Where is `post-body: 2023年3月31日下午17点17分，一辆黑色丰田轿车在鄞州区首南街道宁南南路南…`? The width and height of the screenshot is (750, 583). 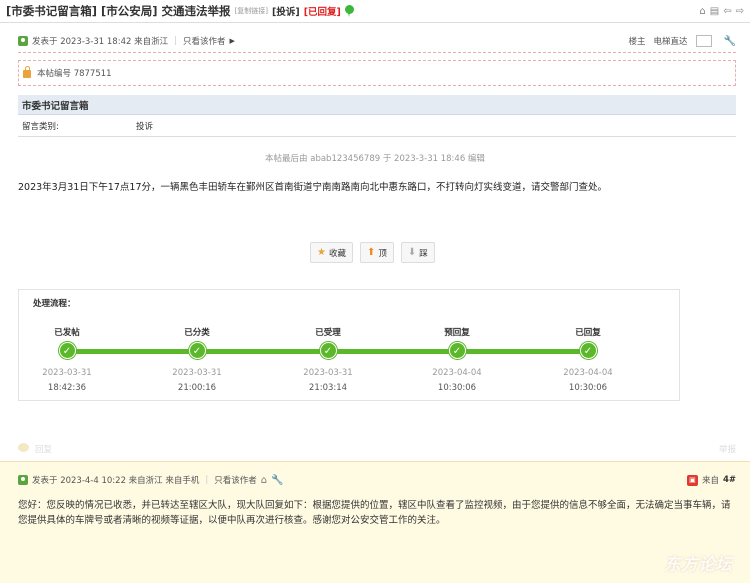
post-body: 2023年3月31日下午17点17分，一辆黑色丰田轿车在鄞州区首南街道宁南南路南… is located at coordinates (312, 187).